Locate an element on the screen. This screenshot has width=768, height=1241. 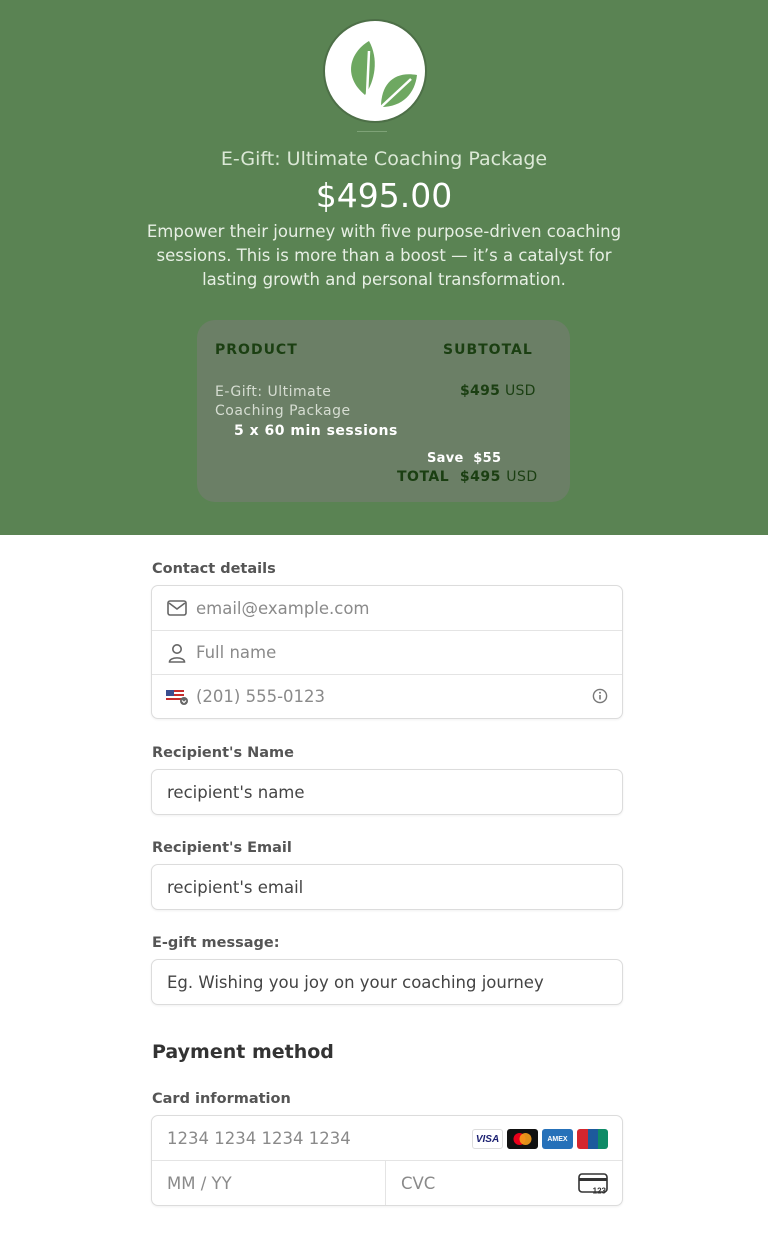
recipient-name-input: recipient's name is located at coordinates (387, 792).